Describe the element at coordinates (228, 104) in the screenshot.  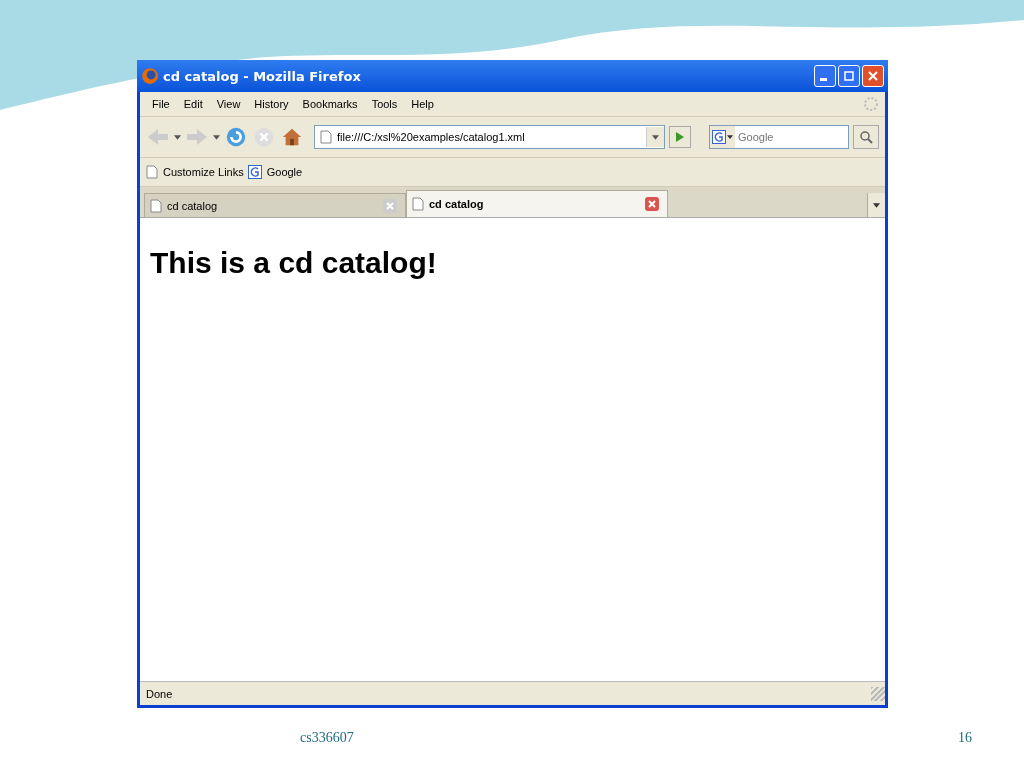
I see `menu-item: View` at that location.